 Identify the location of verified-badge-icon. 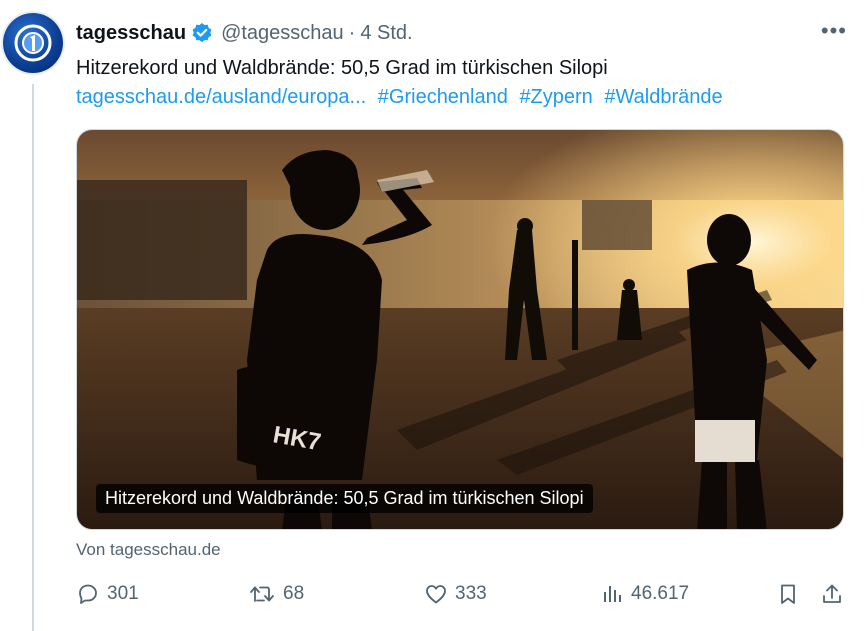
(202, 33).